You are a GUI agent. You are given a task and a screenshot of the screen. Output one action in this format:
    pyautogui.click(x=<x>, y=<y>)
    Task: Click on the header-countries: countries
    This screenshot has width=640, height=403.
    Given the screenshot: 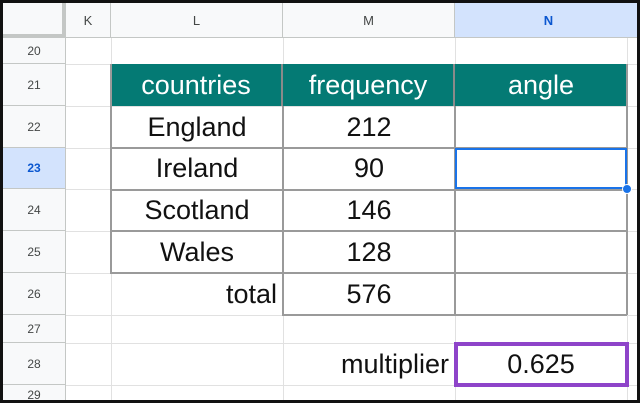 What is the action you would take?
    pyautogui.click(x=197, y=85)
    